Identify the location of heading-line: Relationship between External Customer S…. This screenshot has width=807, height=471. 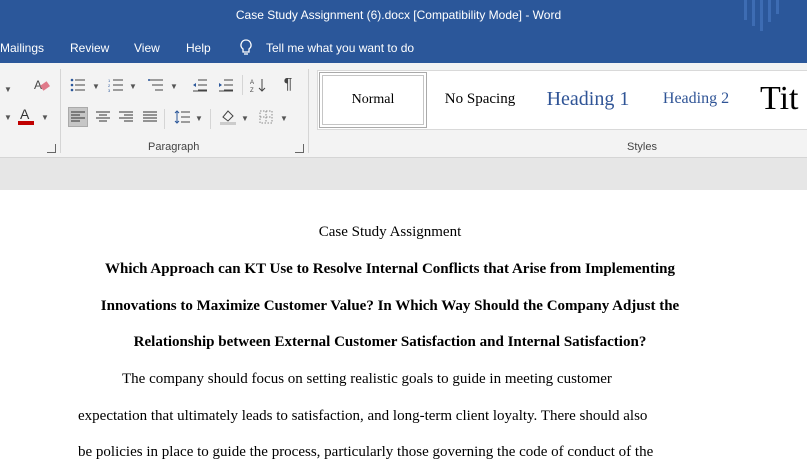
(390, 342).